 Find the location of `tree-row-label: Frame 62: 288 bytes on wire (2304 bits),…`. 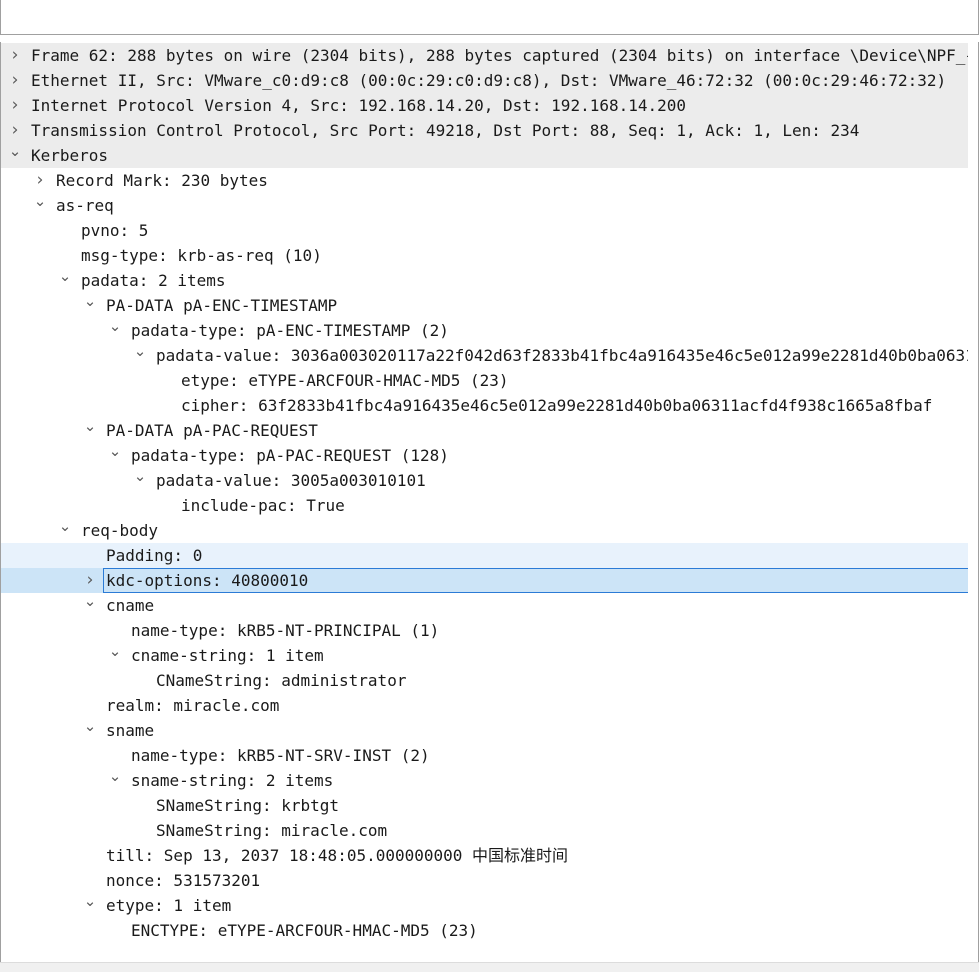

tree-row-label: Frame 62: 288 bytes on wire (2304 bits),… is located at coordinates (500, 55).